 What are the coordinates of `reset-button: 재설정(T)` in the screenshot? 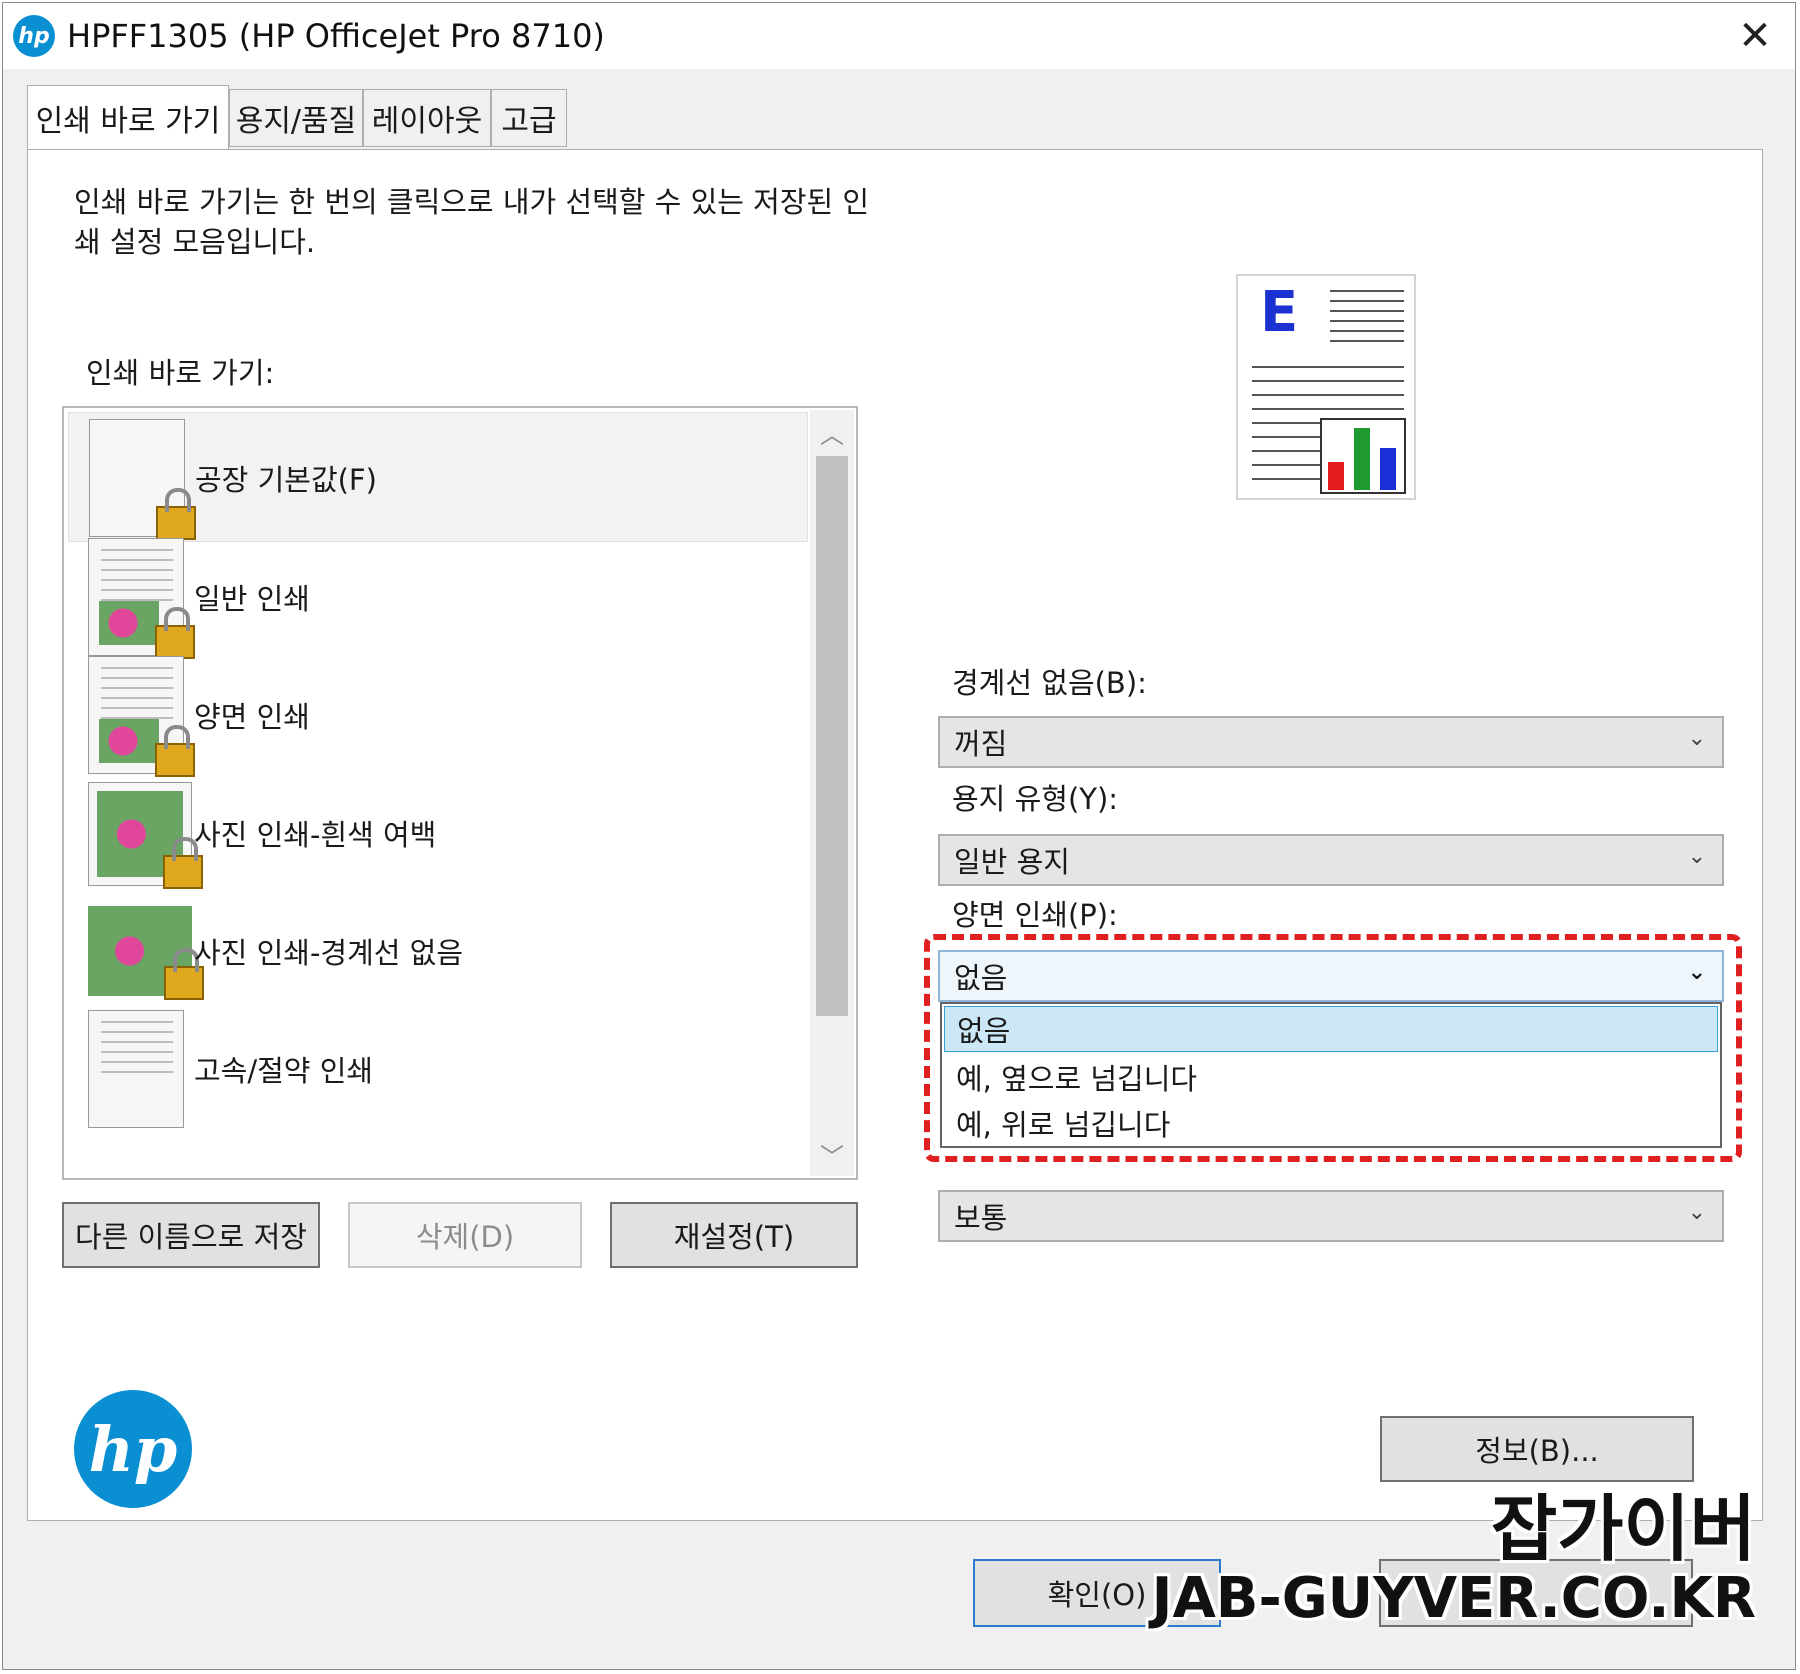 It's located at (734, 1235).